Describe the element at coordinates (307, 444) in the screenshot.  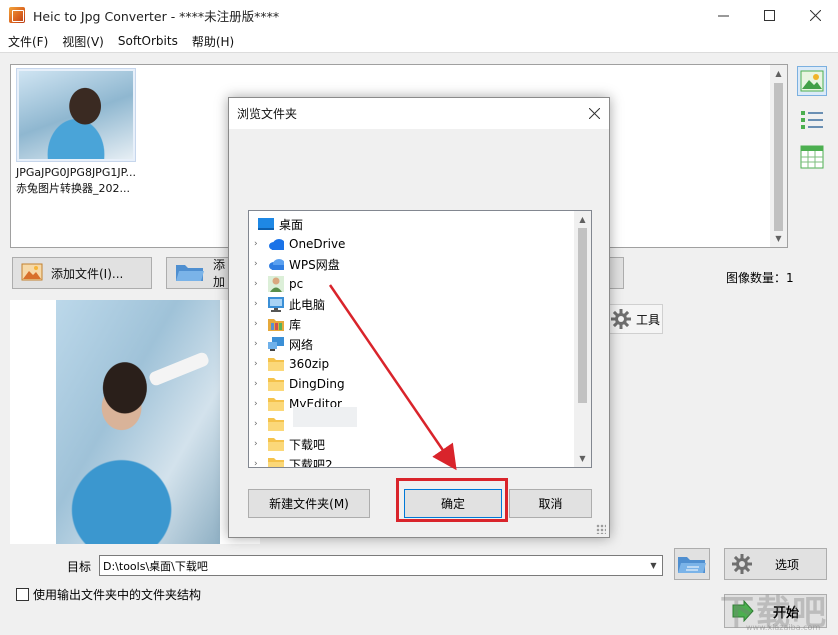
I see `tree-item-label: 下载吧` at that location.